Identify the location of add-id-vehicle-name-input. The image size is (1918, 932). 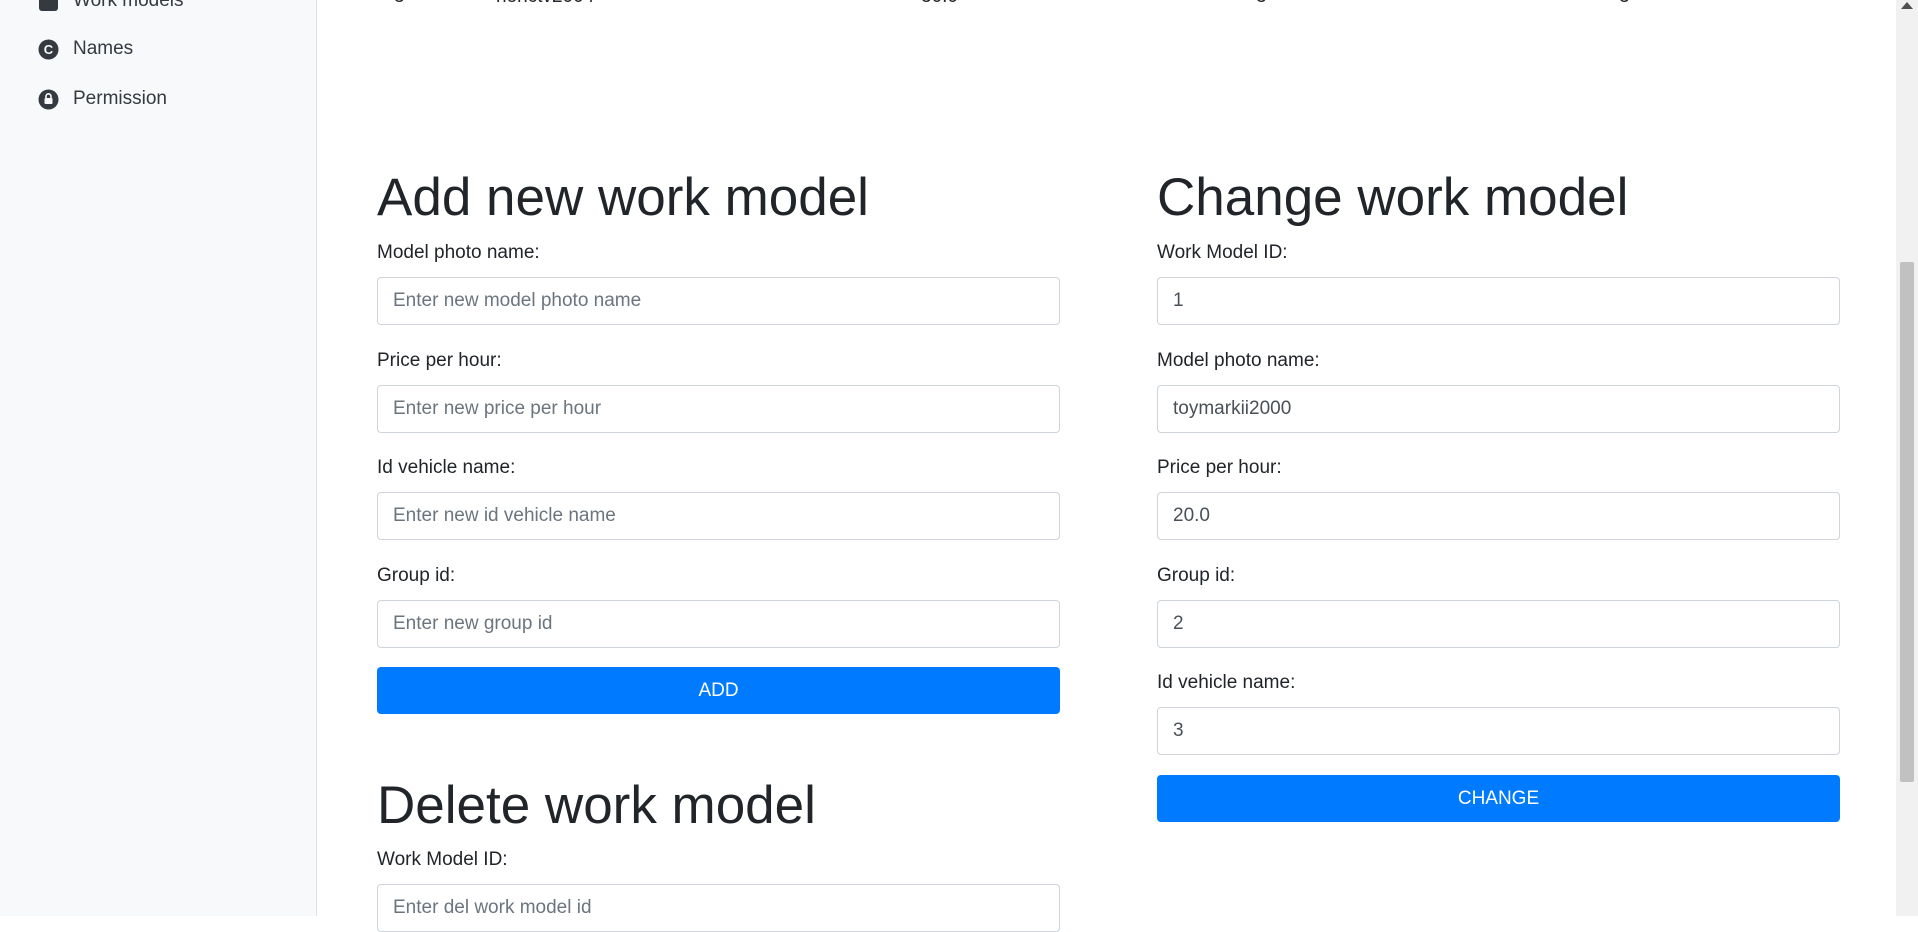
(718, 516).